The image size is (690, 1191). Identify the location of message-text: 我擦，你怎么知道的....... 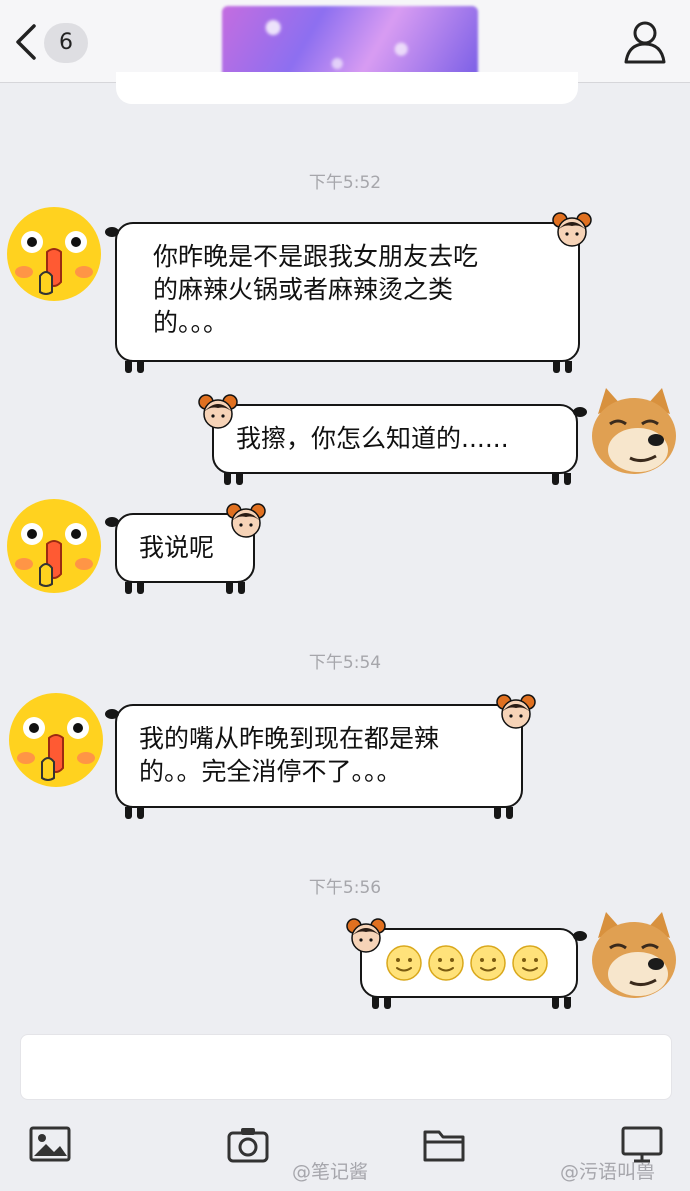
(372, 438).